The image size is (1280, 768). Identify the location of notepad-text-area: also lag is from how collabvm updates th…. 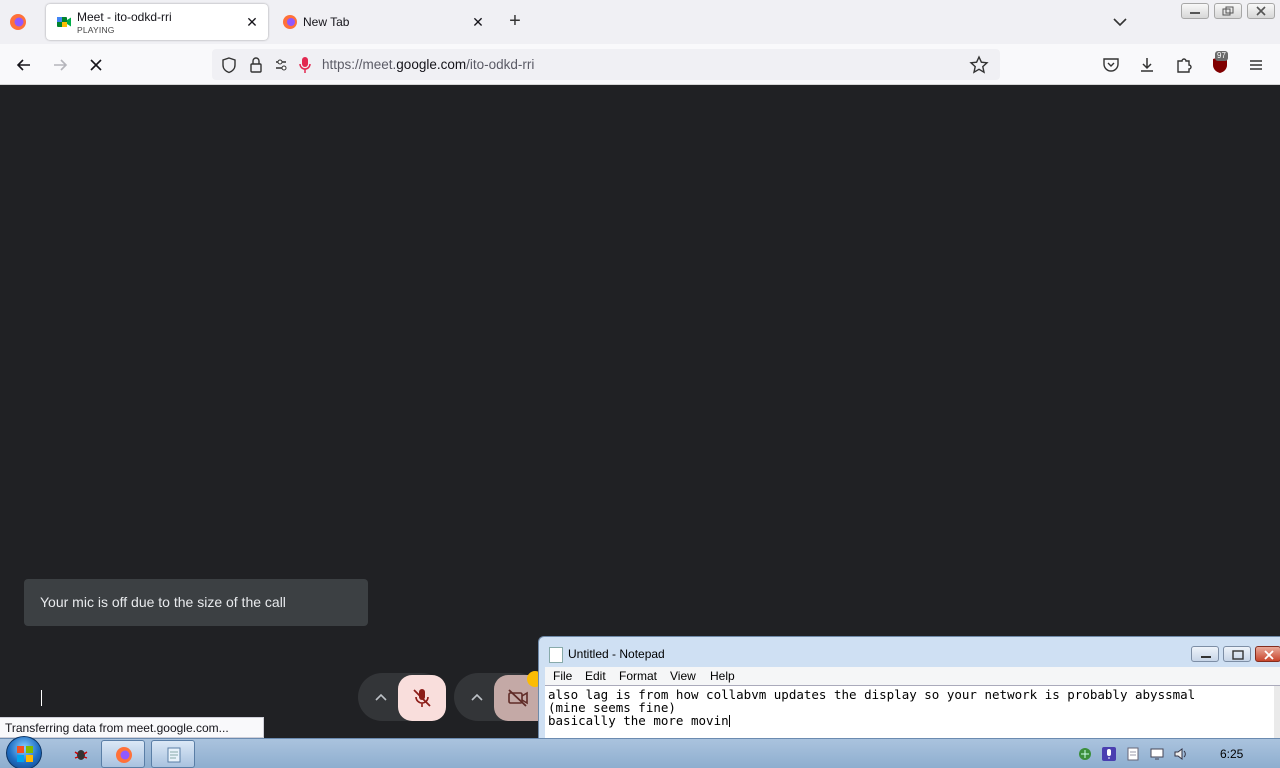
(912, 712).